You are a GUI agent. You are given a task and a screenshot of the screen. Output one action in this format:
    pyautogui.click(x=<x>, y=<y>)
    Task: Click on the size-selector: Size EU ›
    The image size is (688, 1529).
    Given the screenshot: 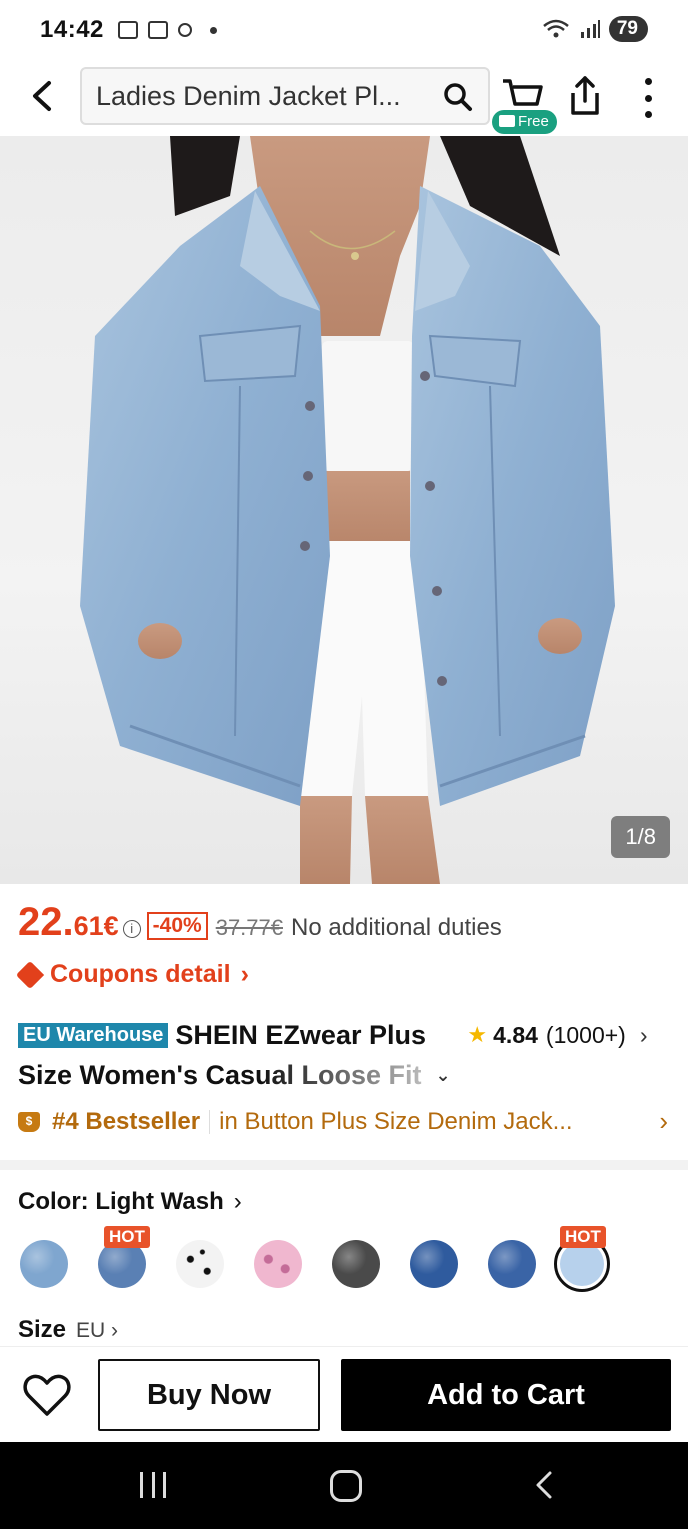 What is the action you would take?
    pyautogui.click(x=68, y=1330)
    